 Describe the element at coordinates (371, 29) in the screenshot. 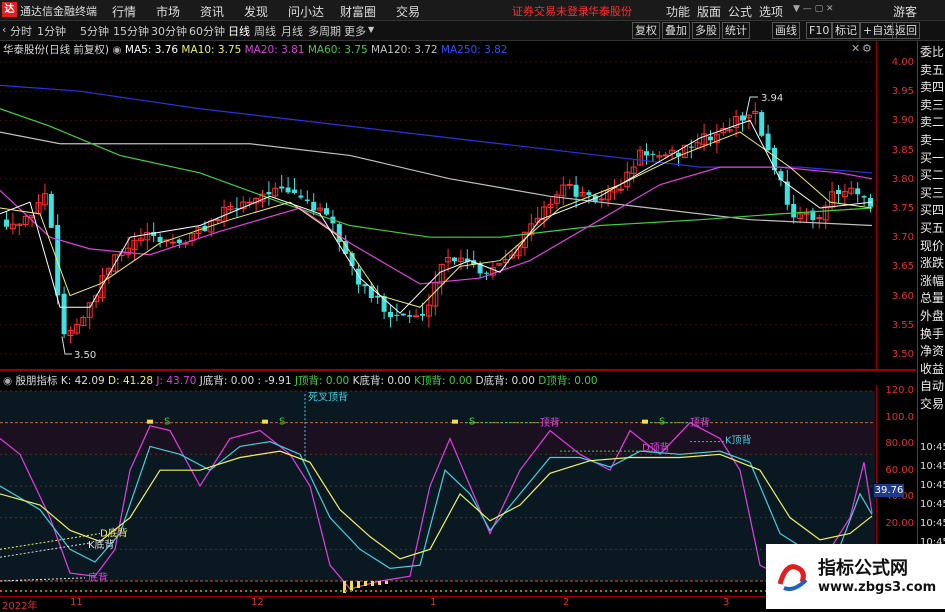

I see `chevron-down-icon: ▼` at that location.